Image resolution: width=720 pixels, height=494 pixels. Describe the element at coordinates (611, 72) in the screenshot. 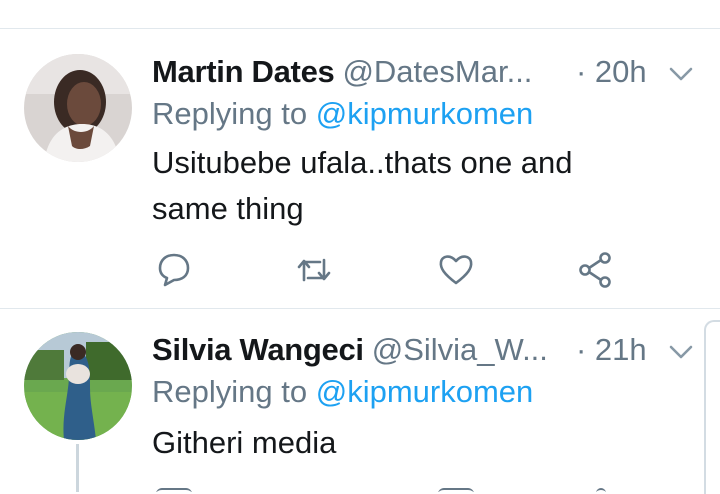

I see `timestamp: · 20h` at that location.